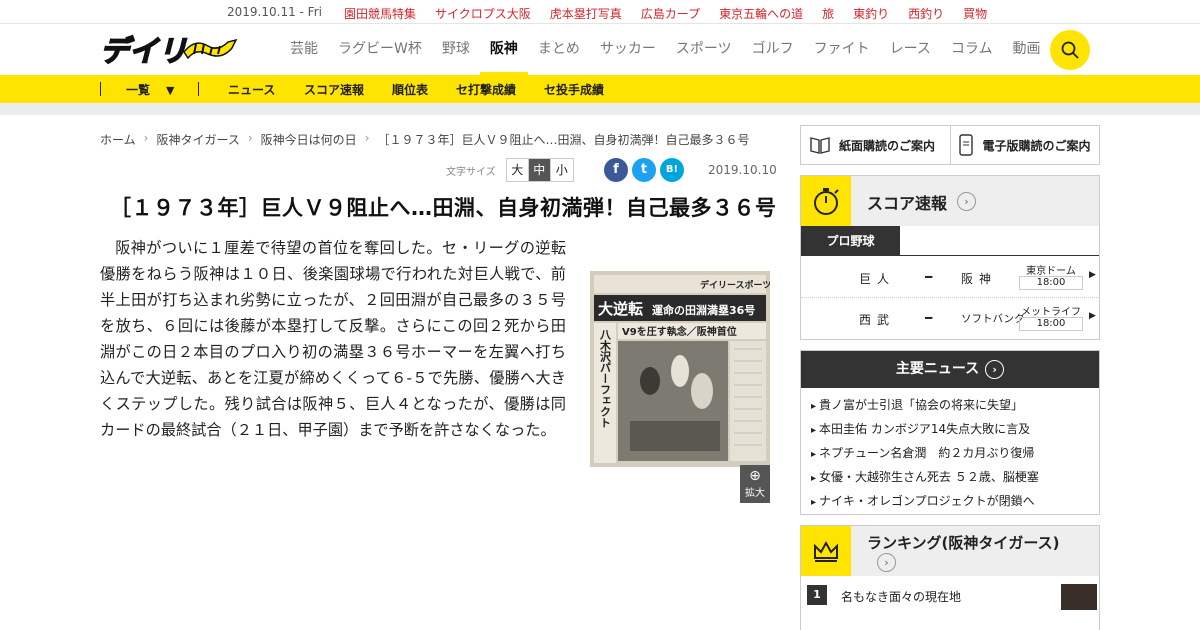 Image resolution: width=1200 pixels, height=630 pixels. Describe the element at coordinates (755, 493) in the screenshot. I see `zoom-label: 拡大` at that location.